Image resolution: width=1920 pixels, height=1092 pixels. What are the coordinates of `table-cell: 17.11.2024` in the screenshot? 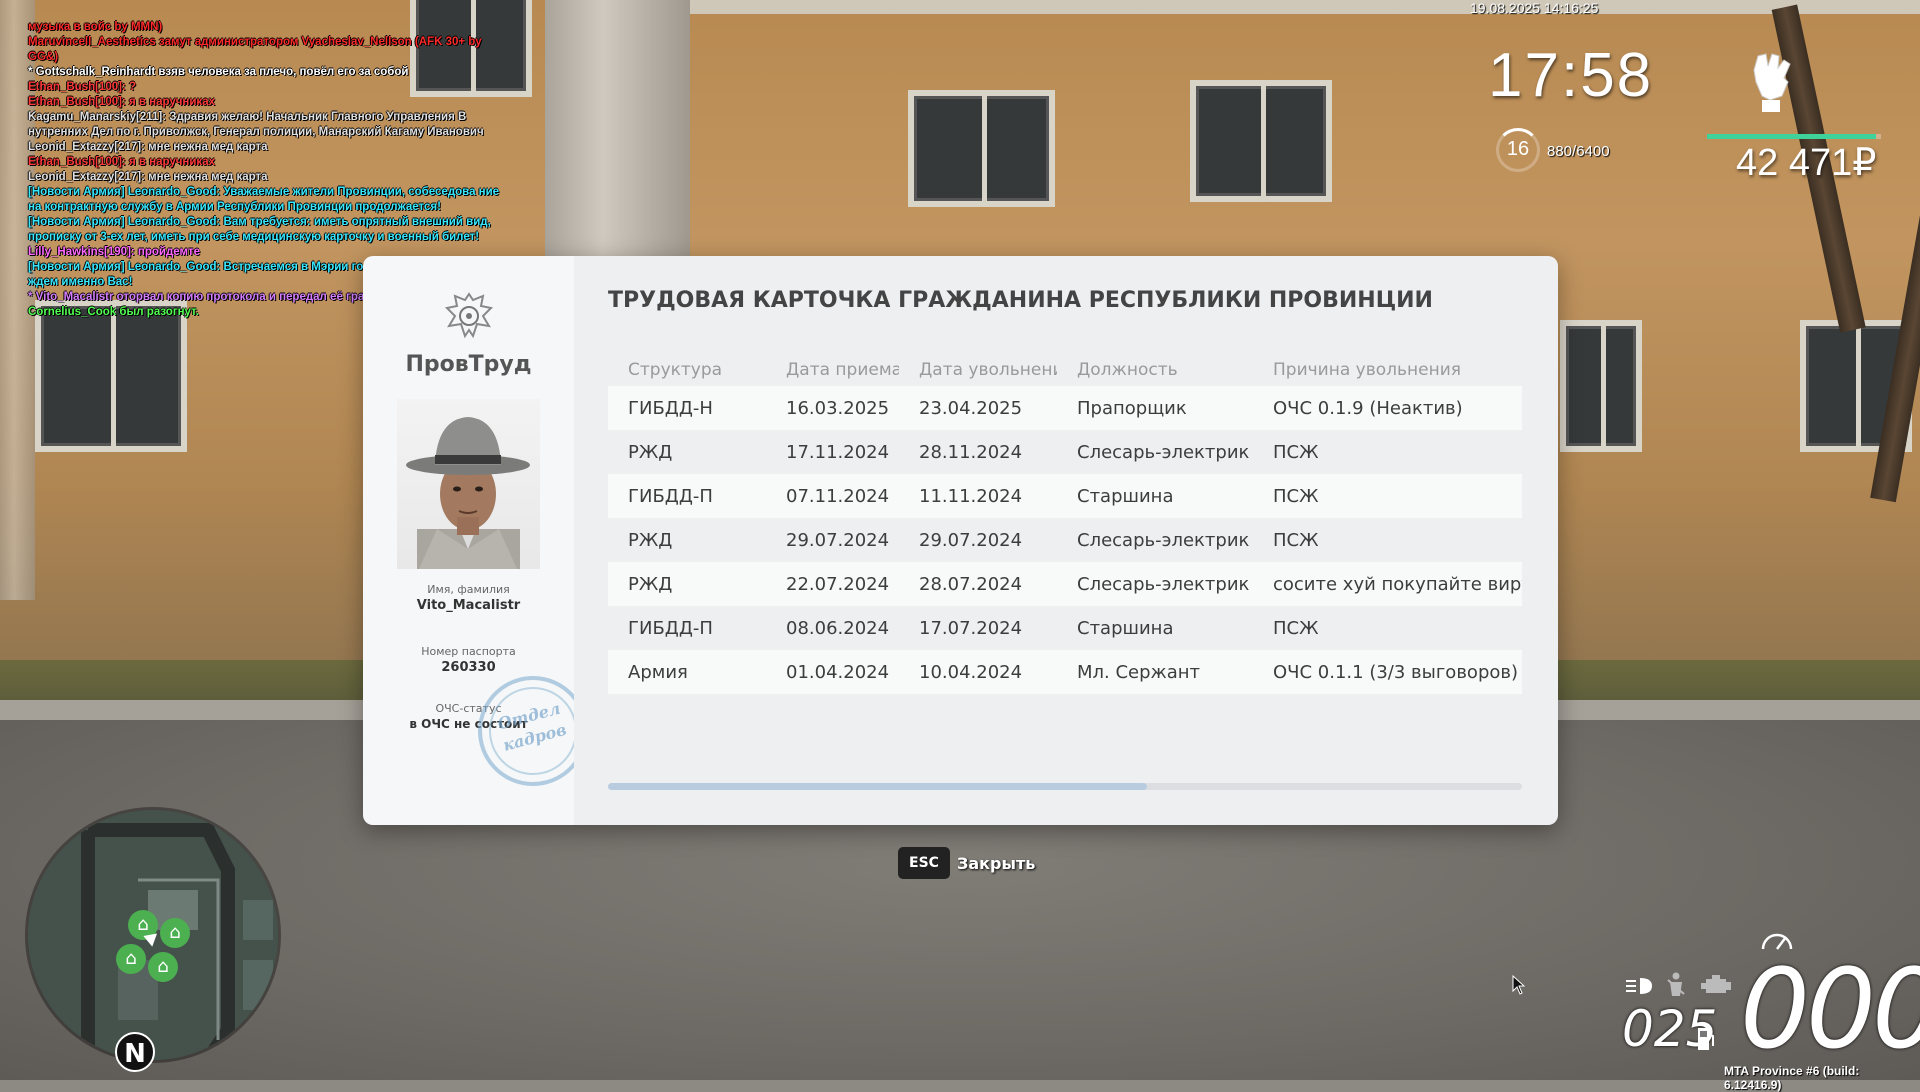 It's located at (838, 452).